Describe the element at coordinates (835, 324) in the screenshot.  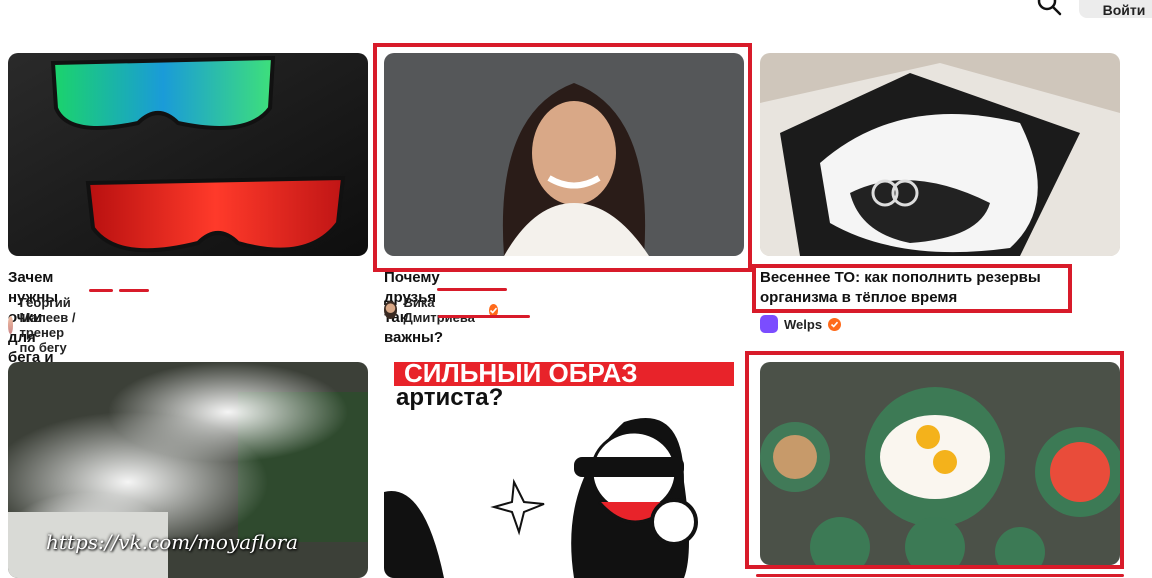
I see `verified-icon` at that location.